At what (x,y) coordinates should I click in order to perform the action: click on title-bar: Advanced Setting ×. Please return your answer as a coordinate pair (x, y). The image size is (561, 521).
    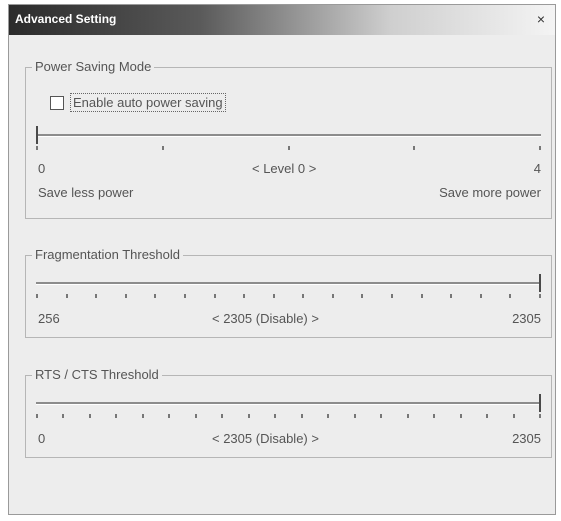
    Looking at the image, I should click on (282, 20).